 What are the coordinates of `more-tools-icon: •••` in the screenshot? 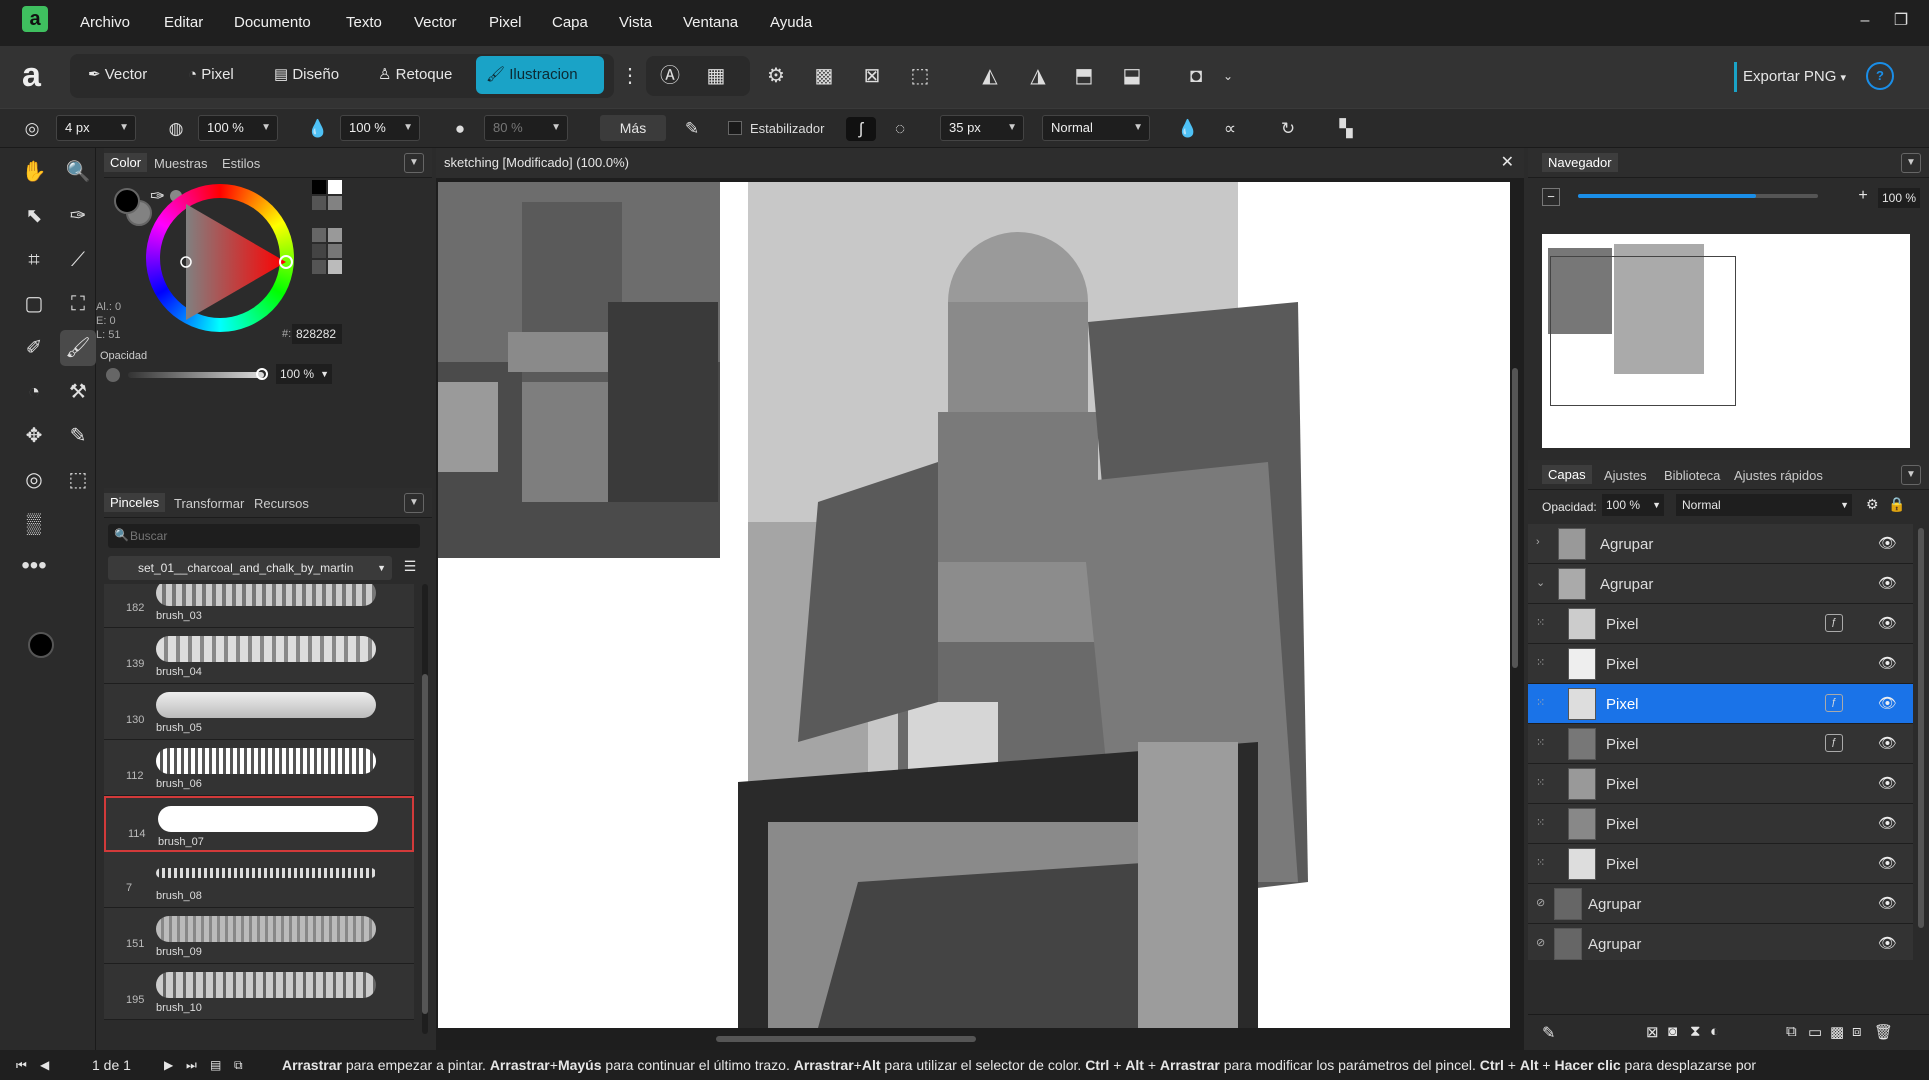 It's located at (34, 566).